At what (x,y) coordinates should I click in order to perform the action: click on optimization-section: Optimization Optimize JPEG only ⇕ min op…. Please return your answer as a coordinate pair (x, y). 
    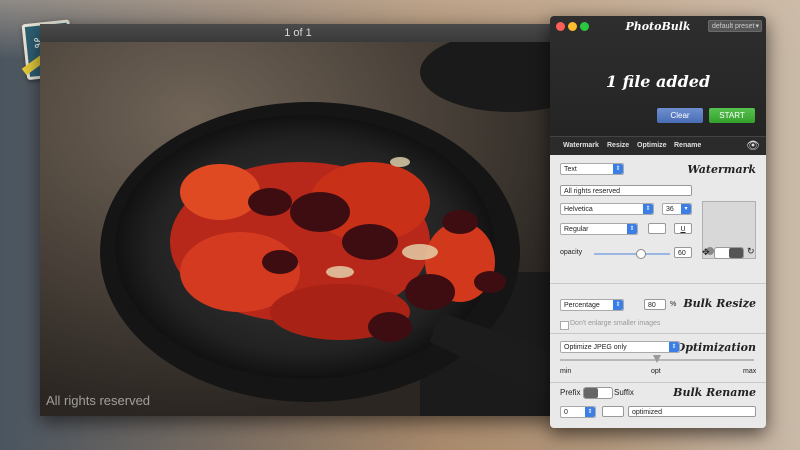
    Looking at the image, I should click on (658, 358).